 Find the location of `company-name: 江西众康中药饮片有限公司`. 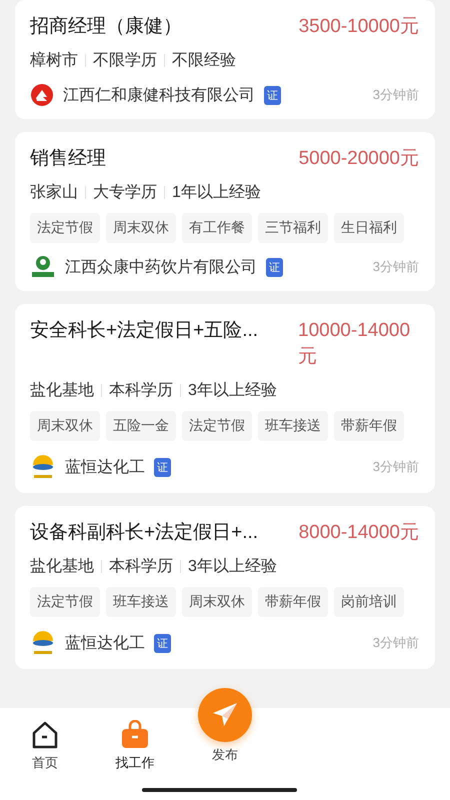

company-name: 江西众康中药饮片有限公司 is located at coordinates (161, 268).